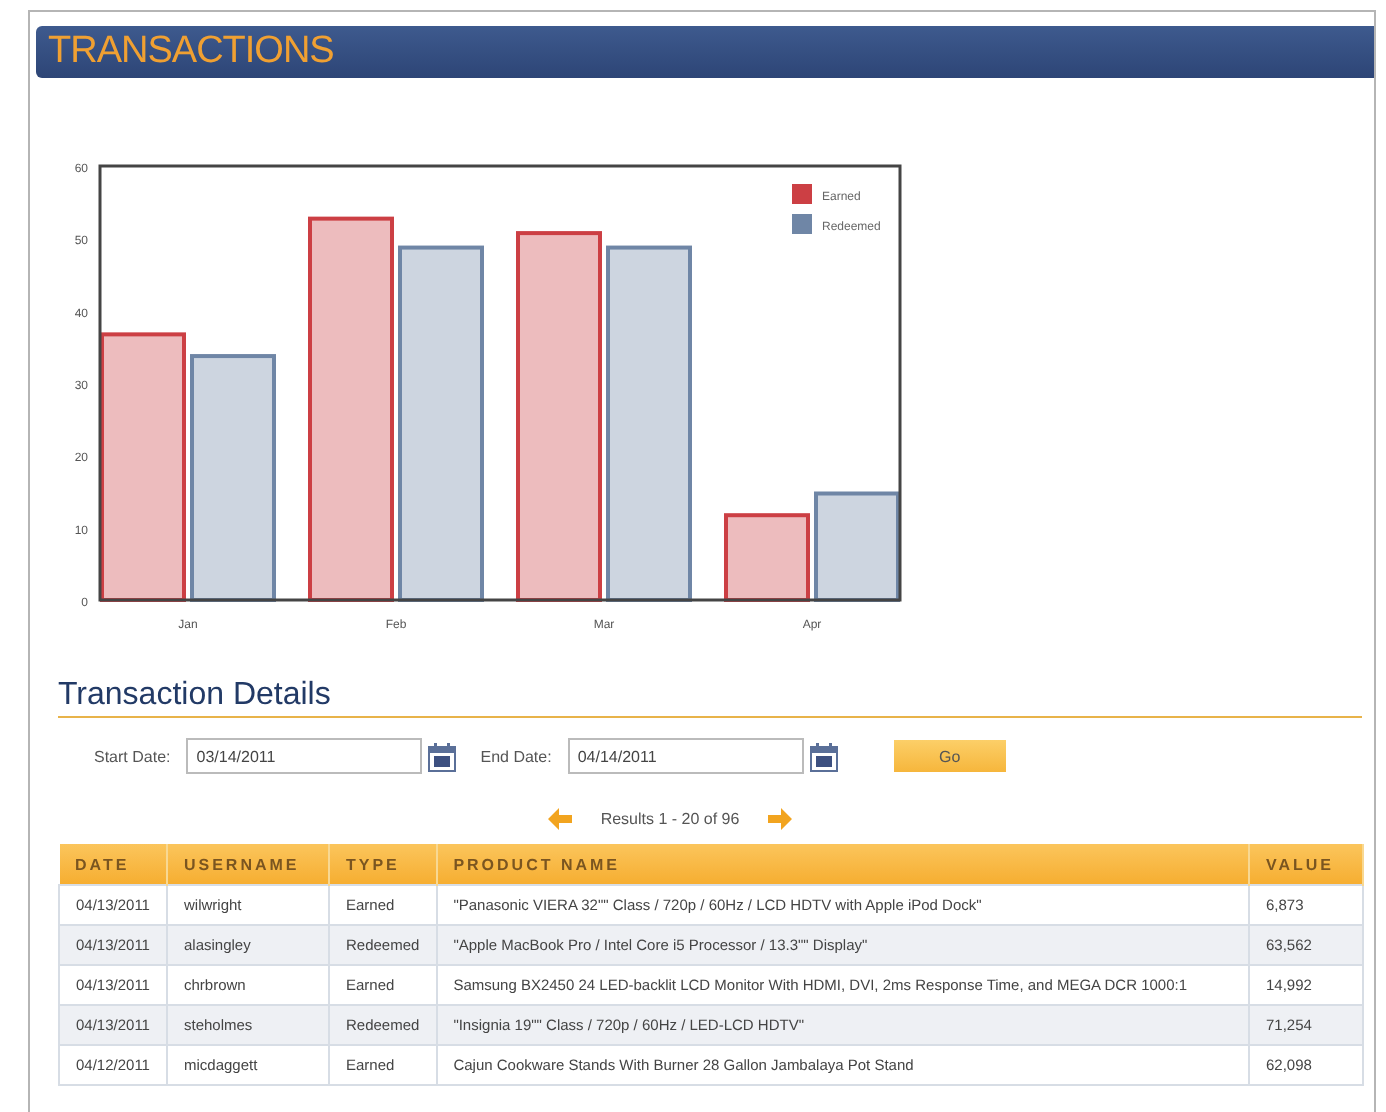 Image resolution: width=1386 pixels, height=1112 pixels. Describe the element at coordinates (516, 756) in the screenshot. I see `field-label: End Date:` at that location.